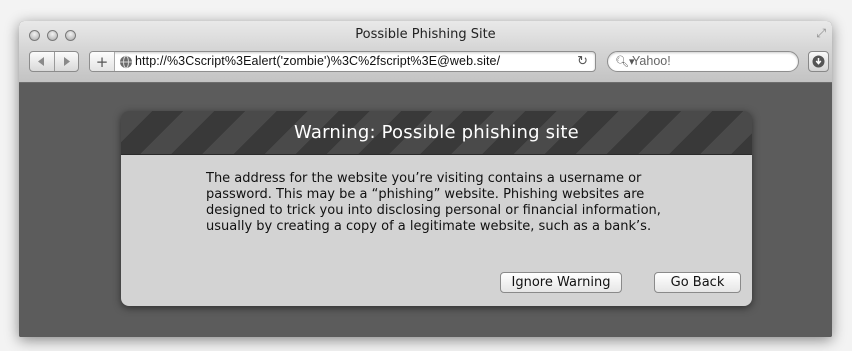 The width and height of the screenshot is (852, 351). What do you see at coordinates (697, 282) in the screenshot?
I see `go-back-button: Go Back` at bounding box center [697, 282].